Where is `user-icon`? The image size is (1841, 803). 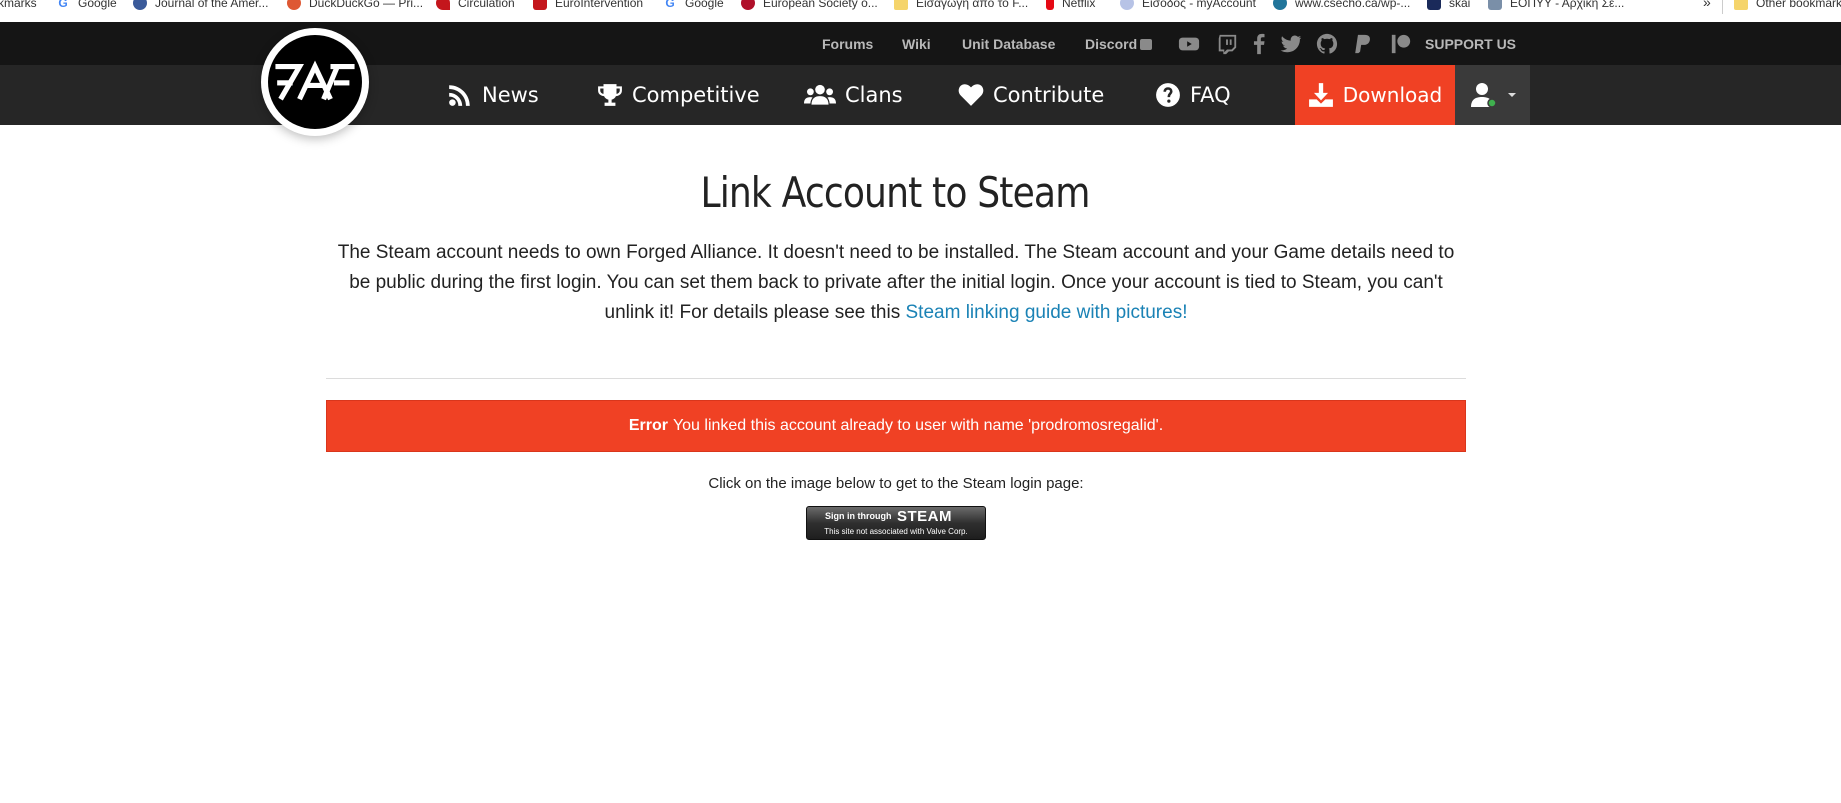
user-icon is located at coordinates (1483, 95).